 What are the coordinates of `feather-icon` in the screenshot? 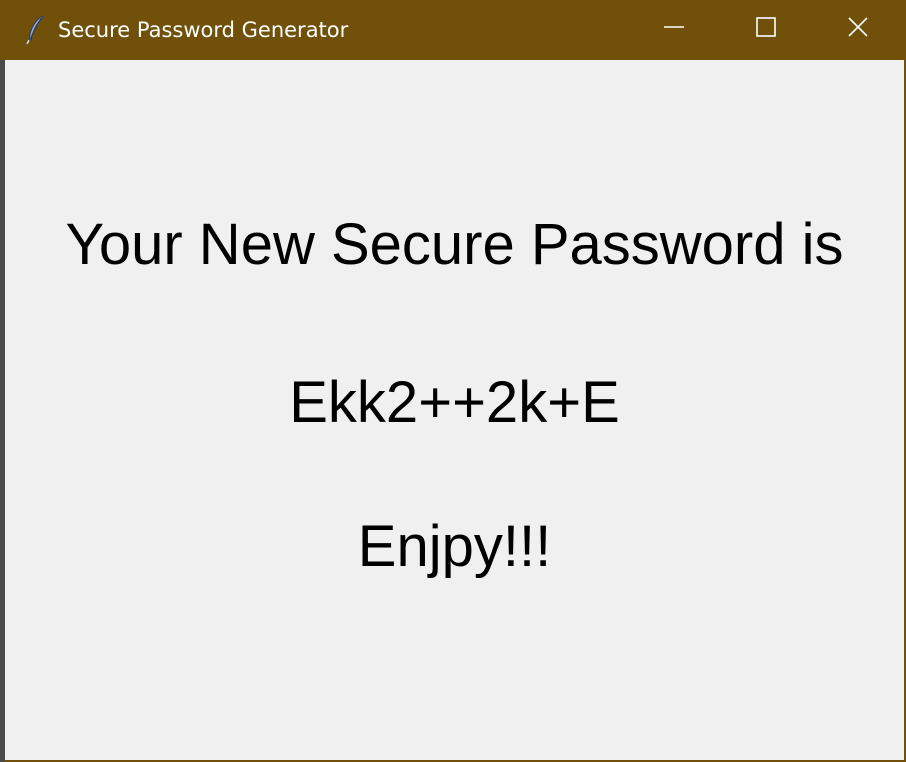 It's located at (36, 30).